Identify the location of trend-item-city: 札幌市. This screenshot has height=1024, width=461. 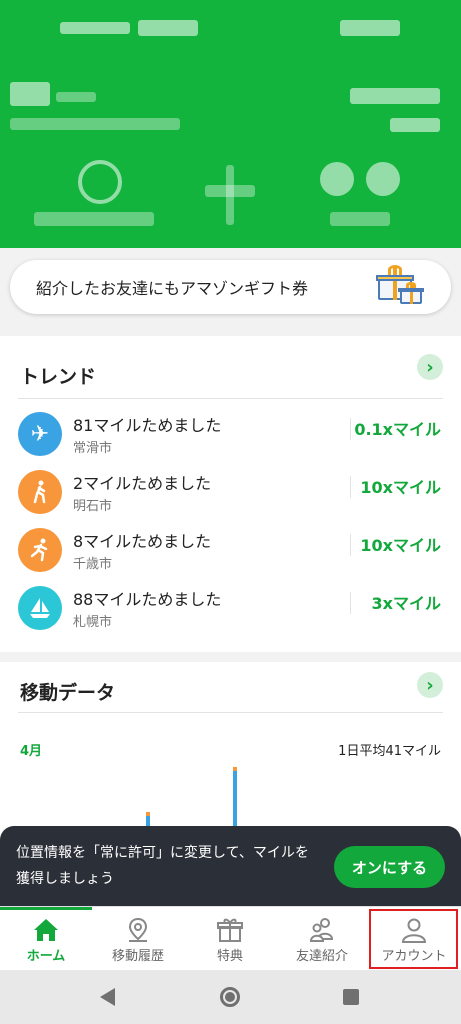
(93, 622).